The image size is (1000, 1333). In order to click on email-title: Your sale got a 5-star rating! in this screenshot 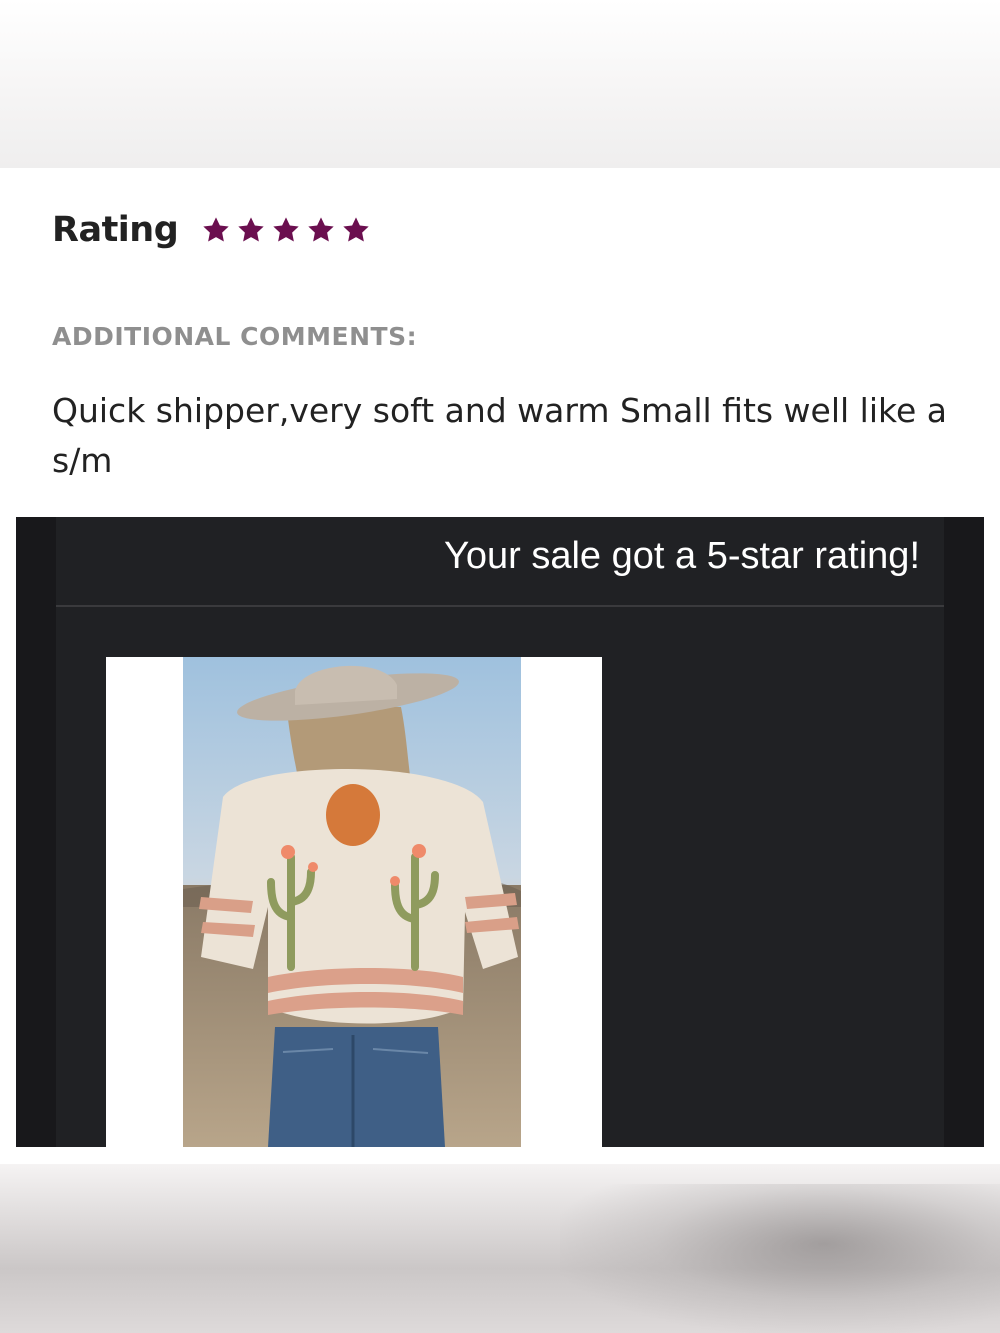, I will do `click(682, 556)`.